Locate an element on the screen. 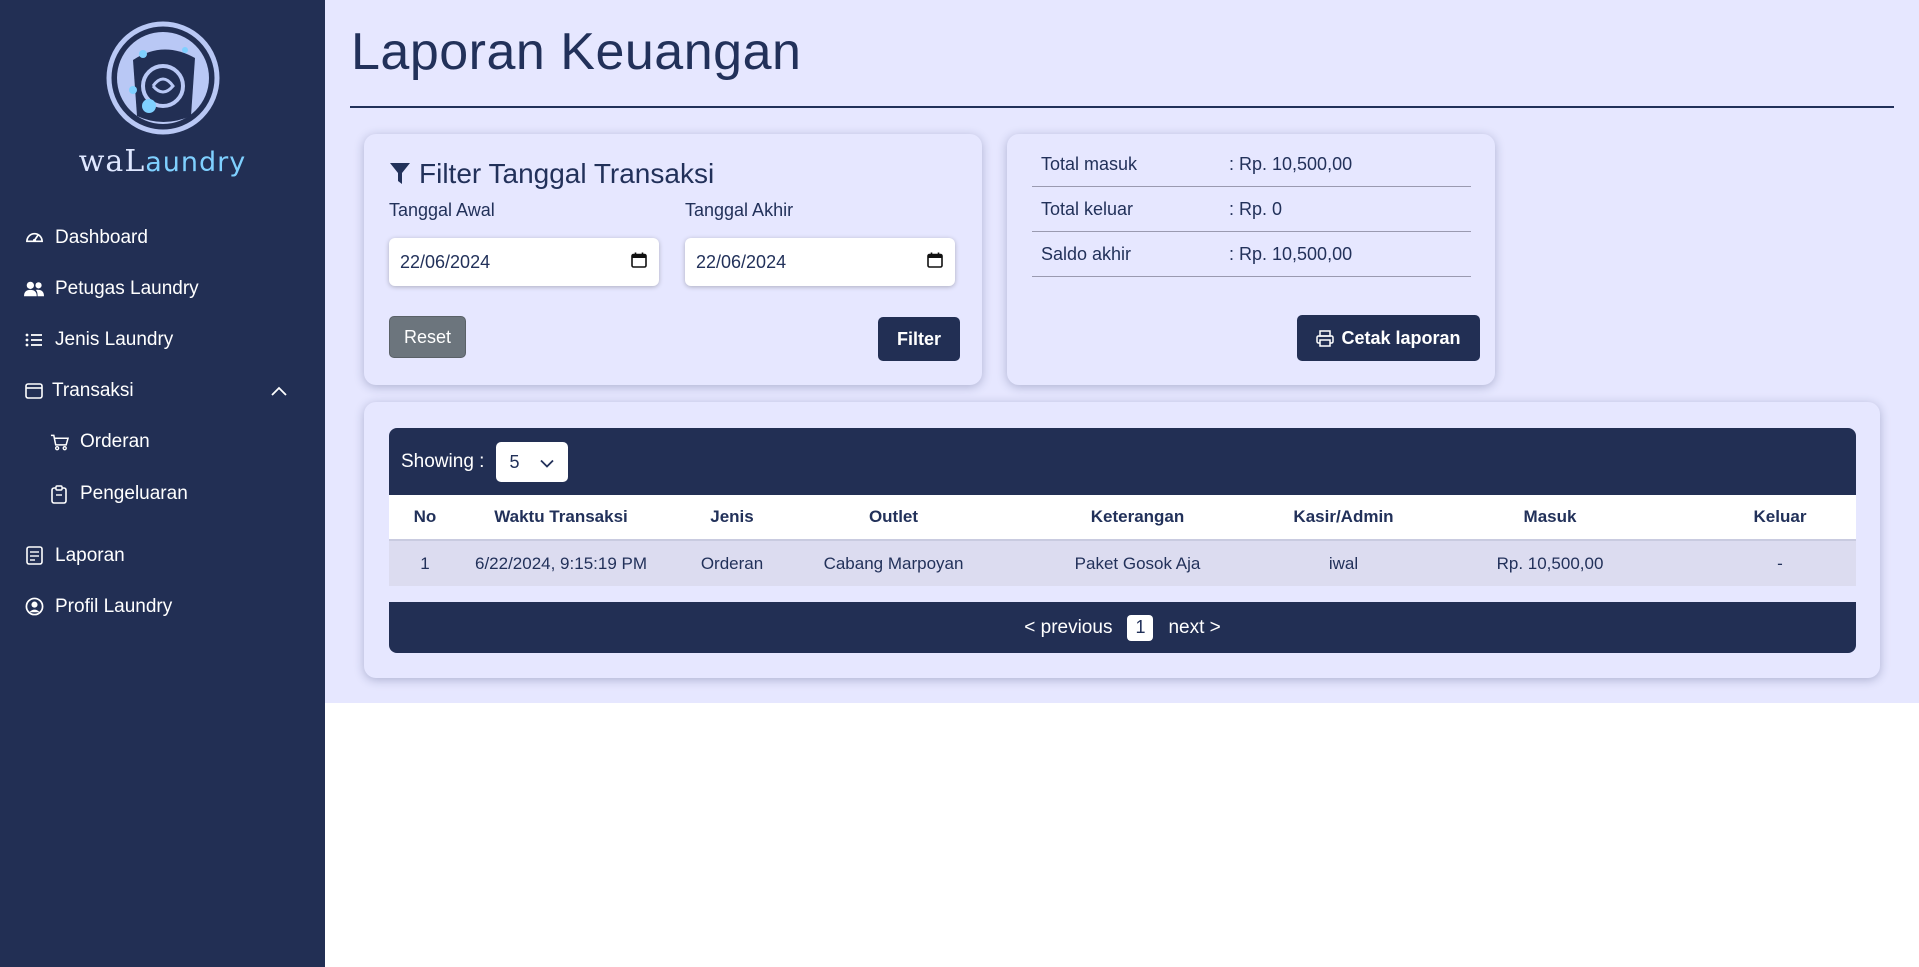 The width and height of the screenshot is (1919, 967). table-cell: Paket Gosok Aja is located at coordinates (1137, 563).